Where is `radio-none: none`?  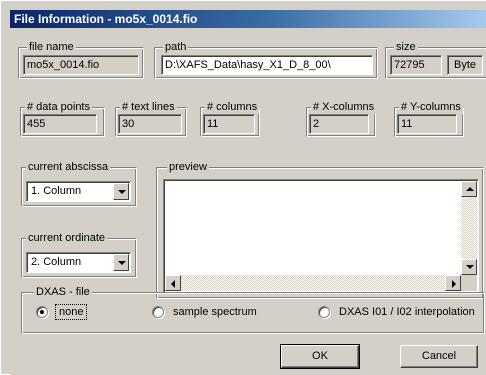 radio-none: none is located at coordinates (62, 312).